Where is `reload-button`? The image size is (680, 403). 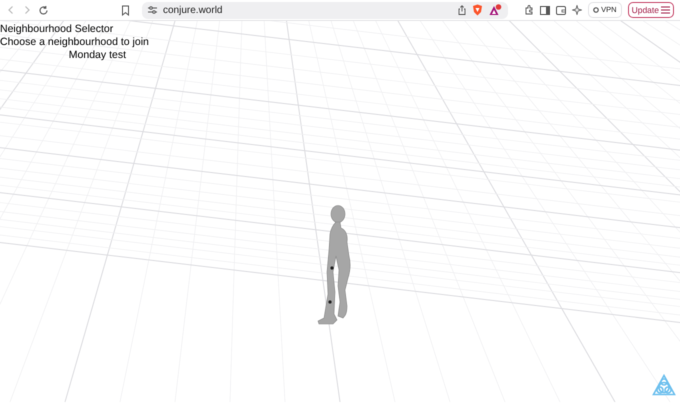 reload-button is located at coordinates (43, 10).